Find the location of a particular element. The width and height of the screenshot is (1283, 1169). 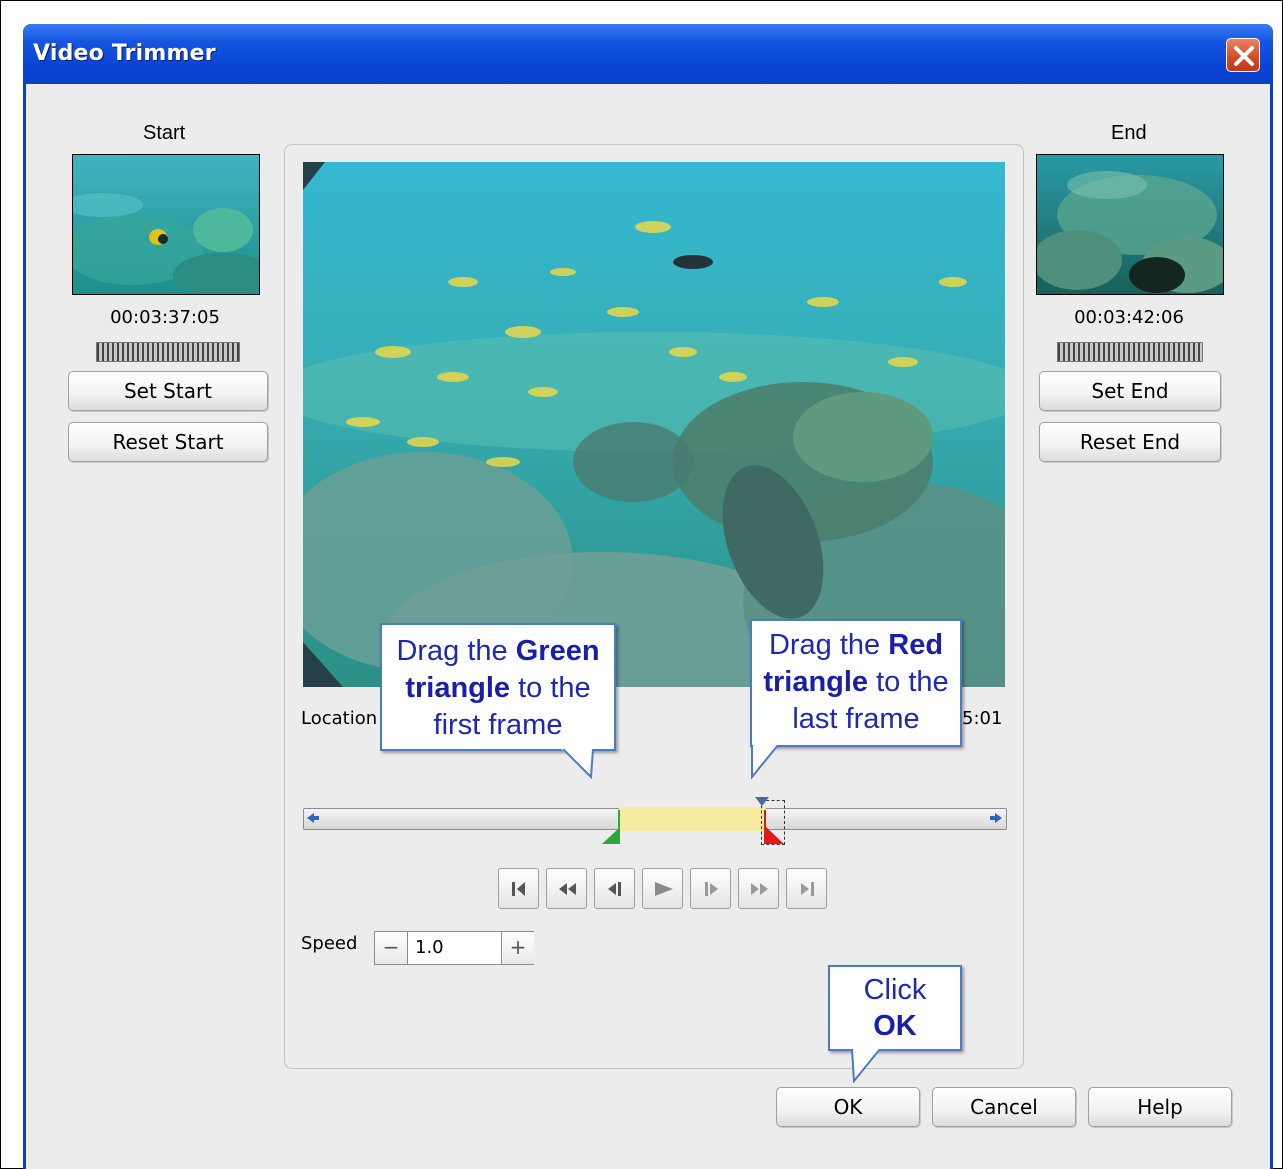

red-callout-pre: Drag the is located at coordinates (828, 645).